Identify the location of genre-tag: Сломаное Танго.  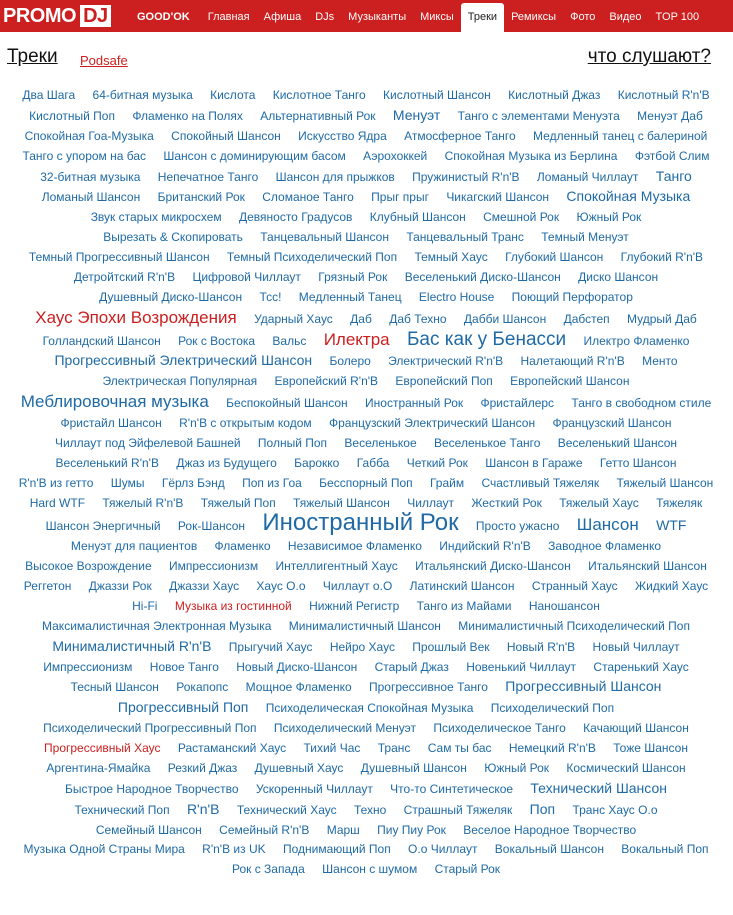
(308, 197).